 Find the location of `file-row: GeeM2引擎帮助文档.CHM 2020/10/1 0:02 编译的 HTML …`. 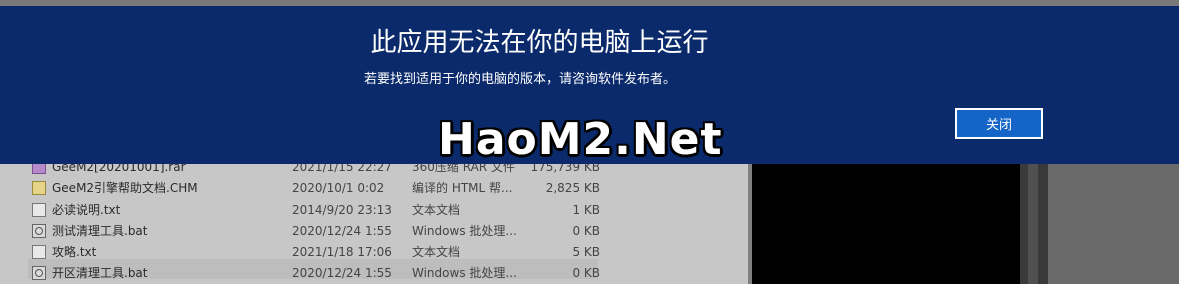

file-row: GeeM2引擎帮助文档.CHM 2020/10/1 0:02 编译的 HTML … is located at coordinates (330, 188).